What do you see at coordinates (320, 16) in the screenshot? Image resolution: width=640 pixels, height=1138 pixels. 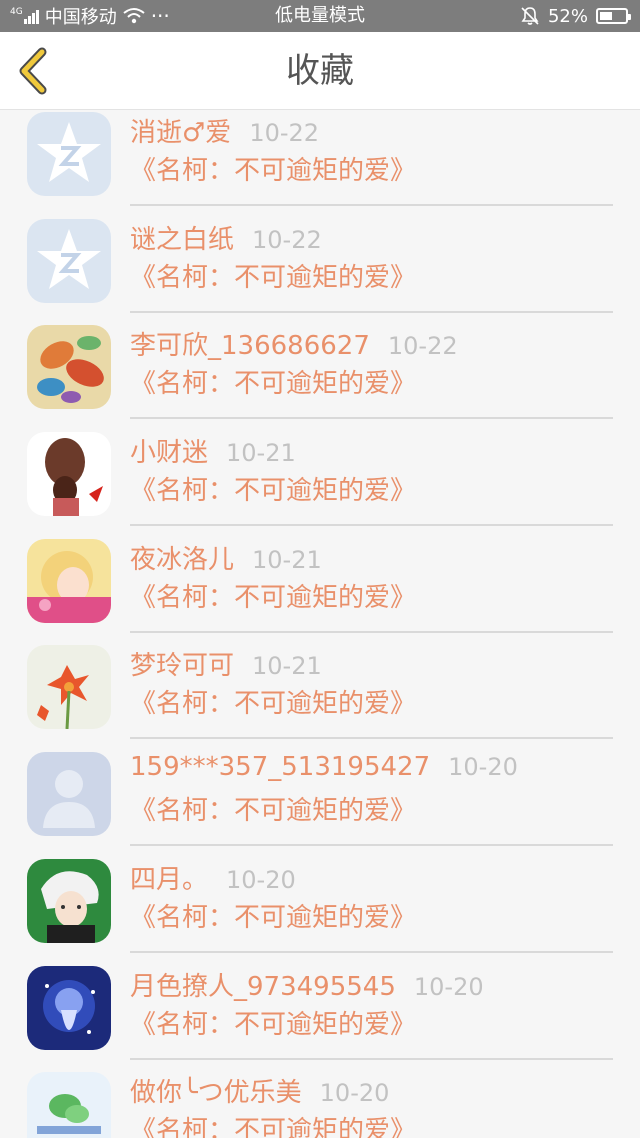 I see `status-bar: 4G 中国移动 ··· 低电量模式 52%` at bounding box center [320, 16].